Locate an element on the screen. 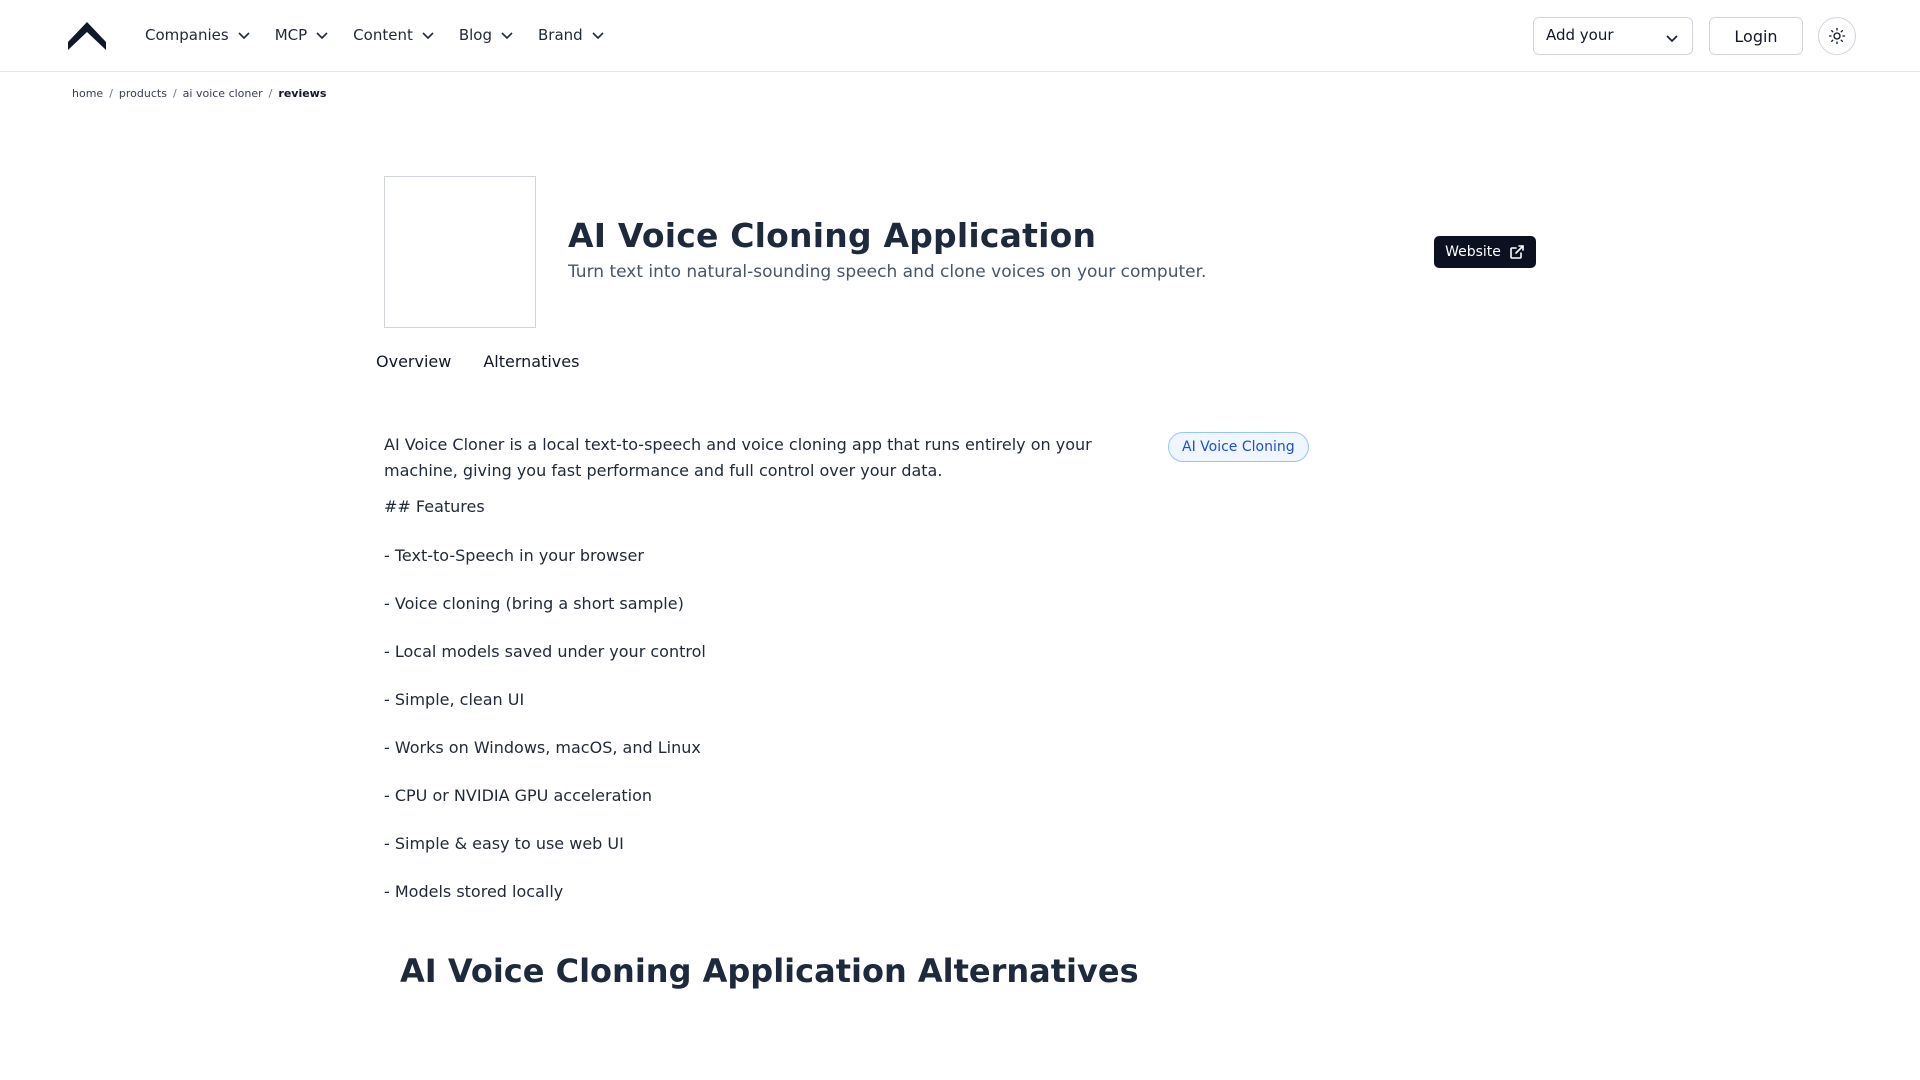 The height and width of the screenshot is (1080, 1920). nav-label: Brand is located at coordinates (560, 35).